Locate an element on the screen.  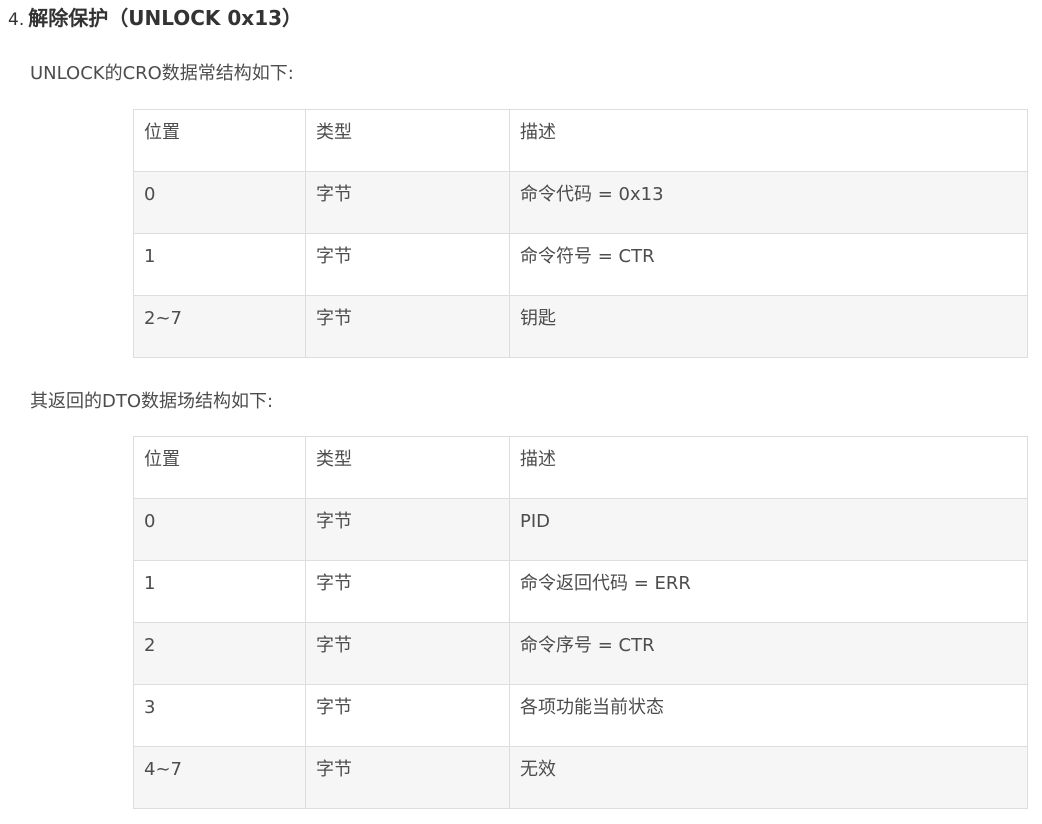
table-row: 3 字节 各项功能当前状态 is located at coordinates (580, 715).